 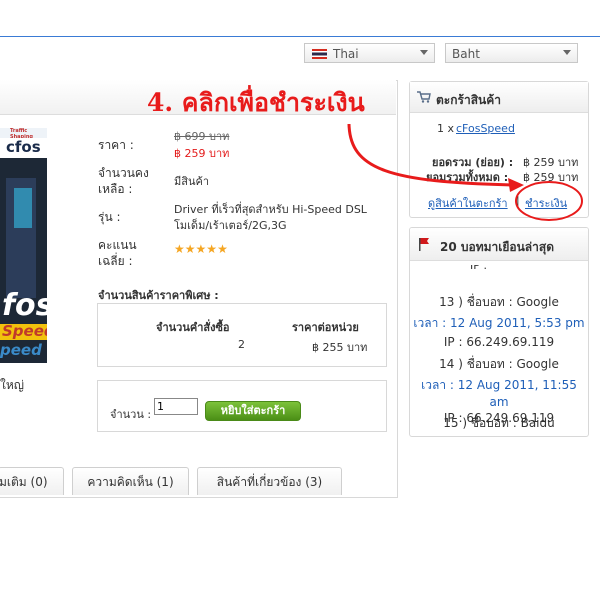 I want to click on annotation-overlay, so click(x=465, y=172).